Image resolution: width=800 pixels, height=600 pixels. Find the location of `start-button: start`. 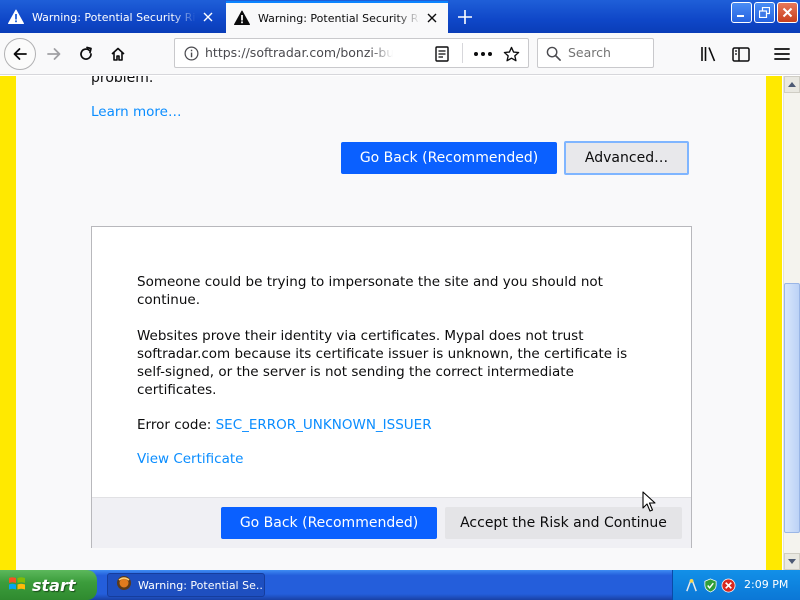

start-button: start is located at coordinates (48, 585).